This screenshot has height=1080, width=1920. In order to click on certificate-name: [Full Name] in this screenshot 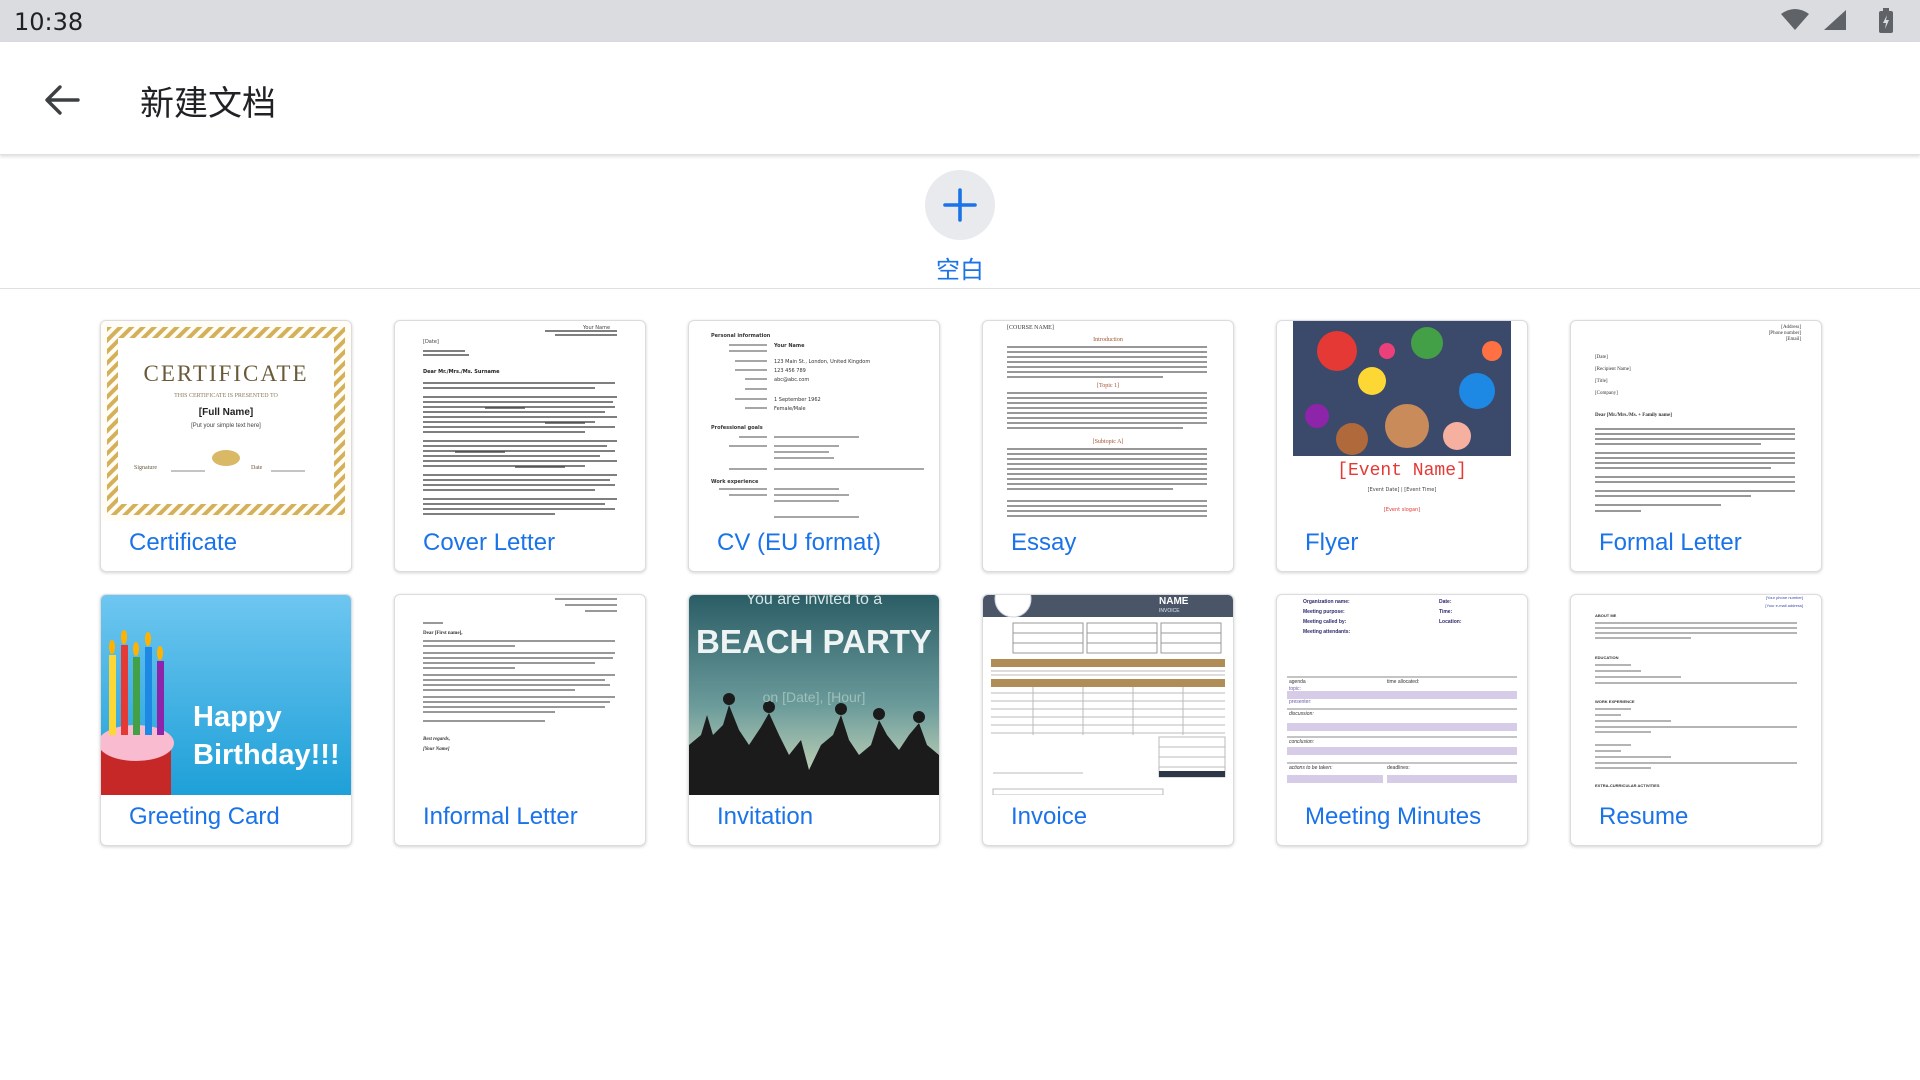, I will do `click(226, 412)`.